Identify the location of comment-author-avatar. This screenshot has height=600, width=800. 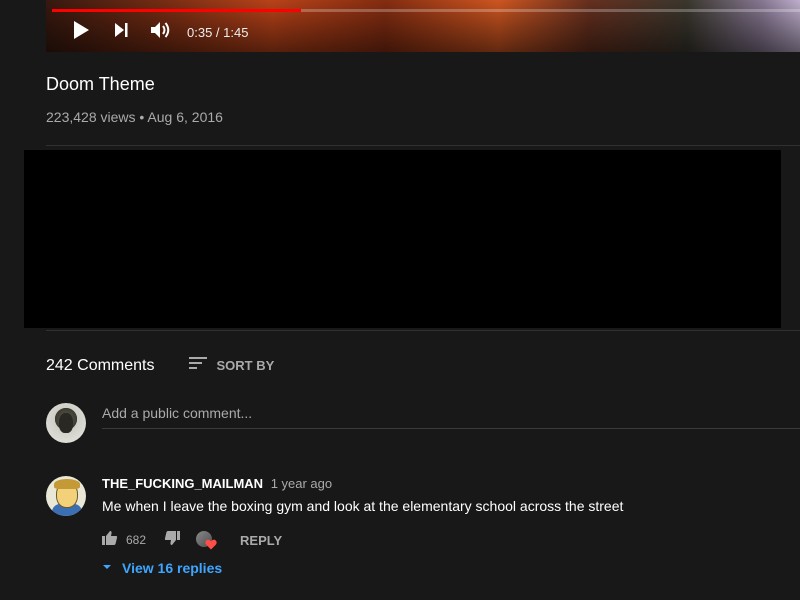
(66, 496).